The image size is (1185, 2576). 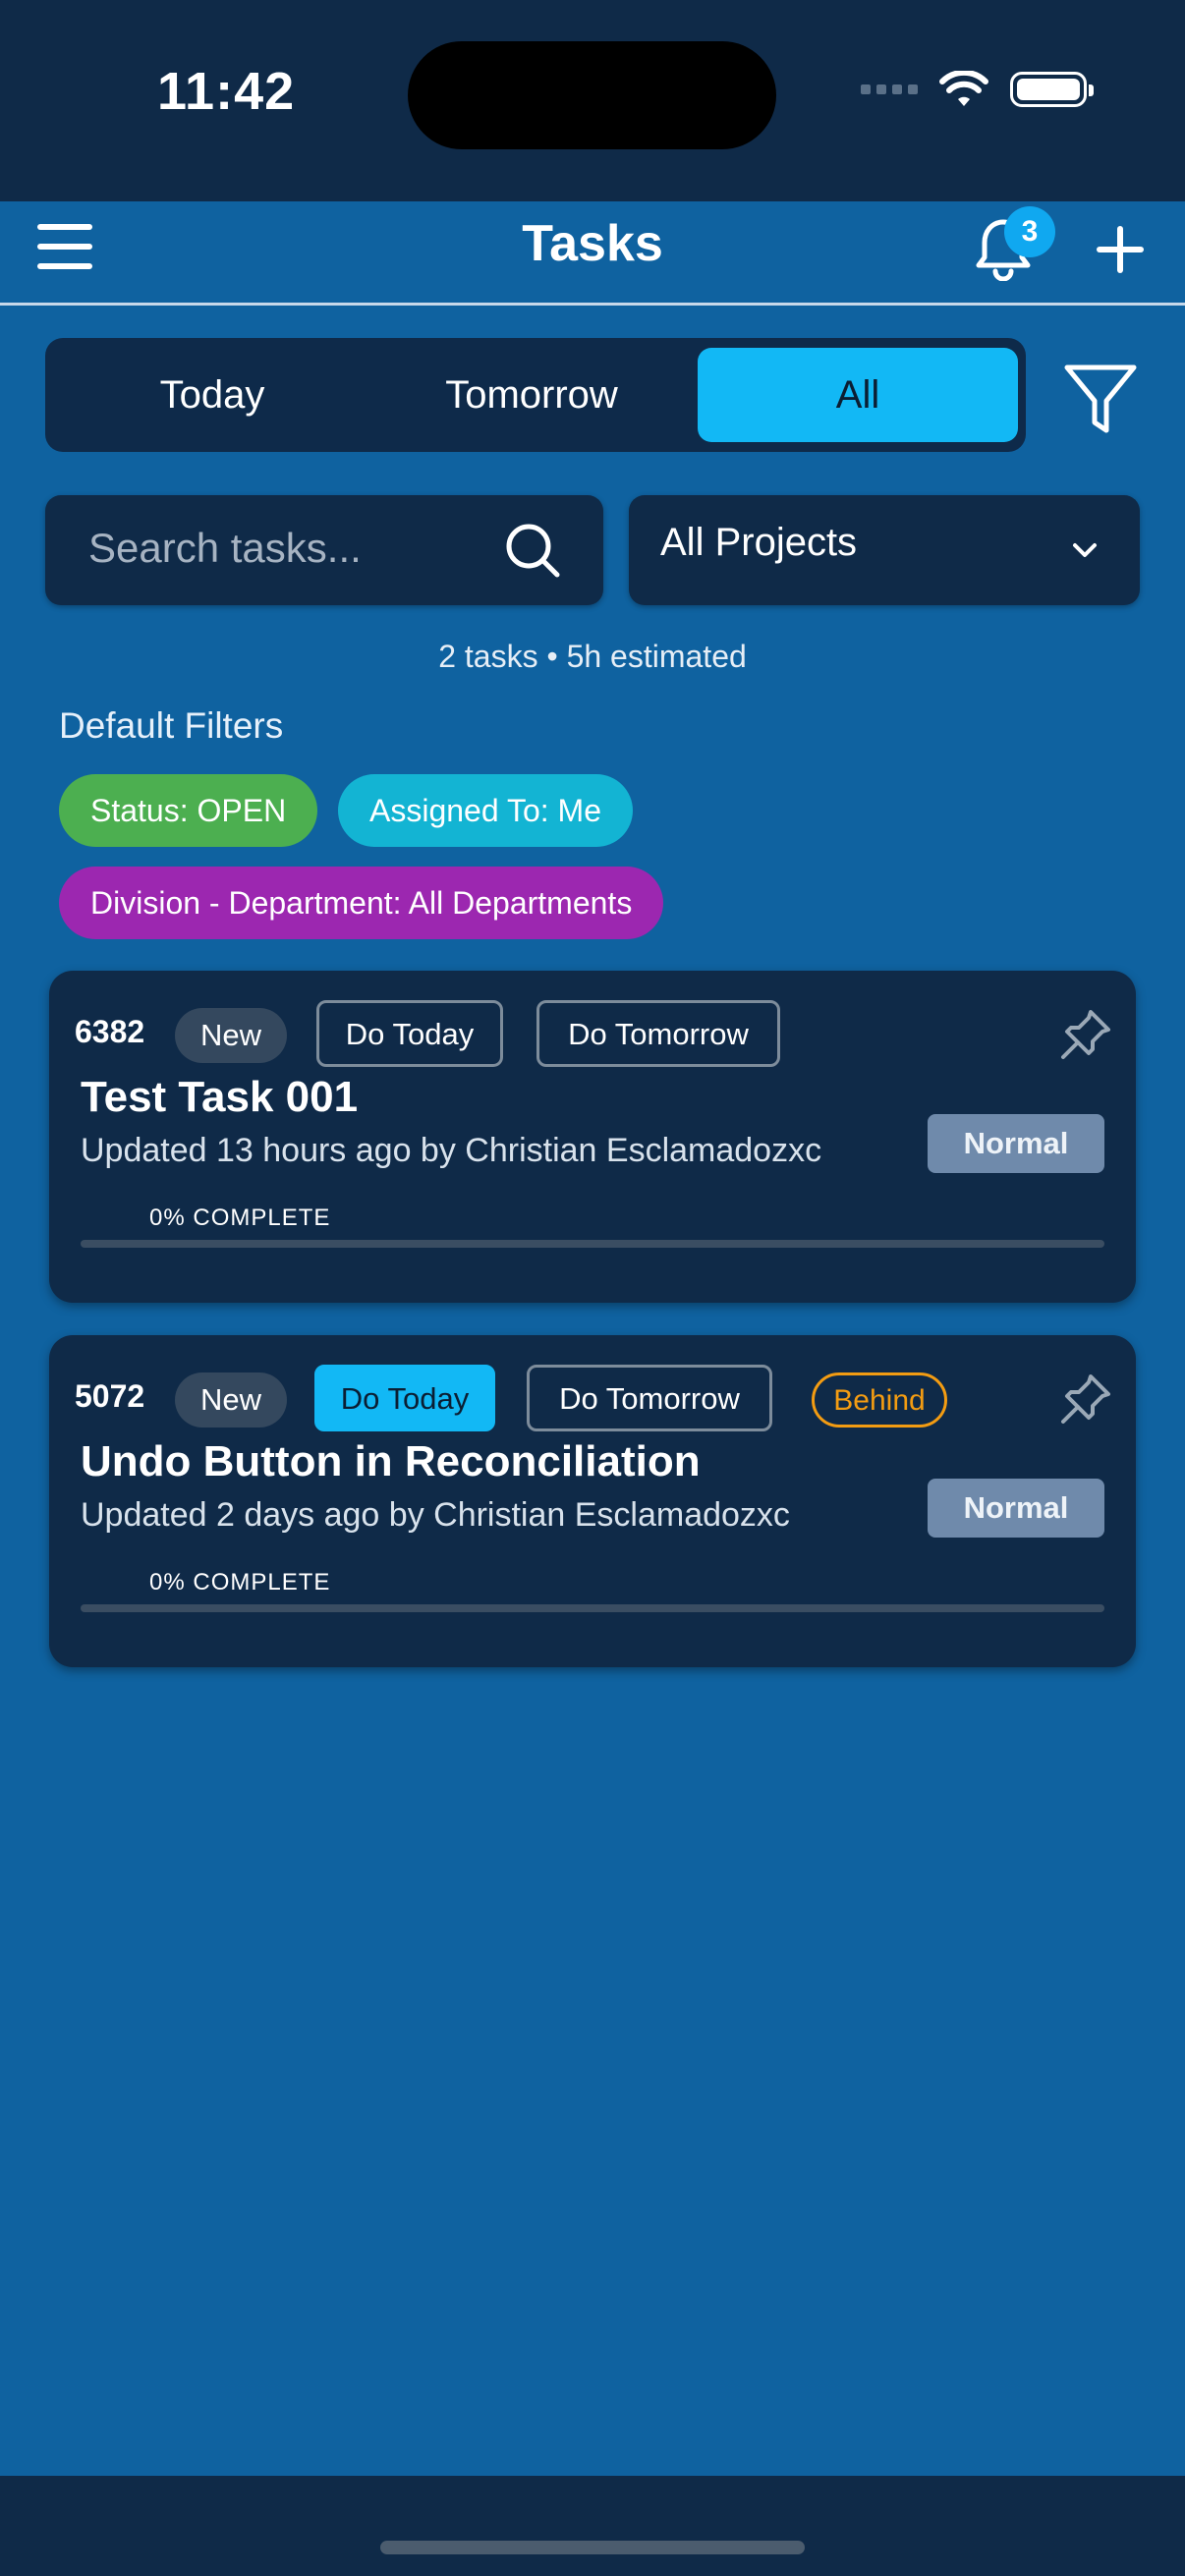 I want to click on date-segment-control: Today Tomorrow All, so click(x=536, y=395).